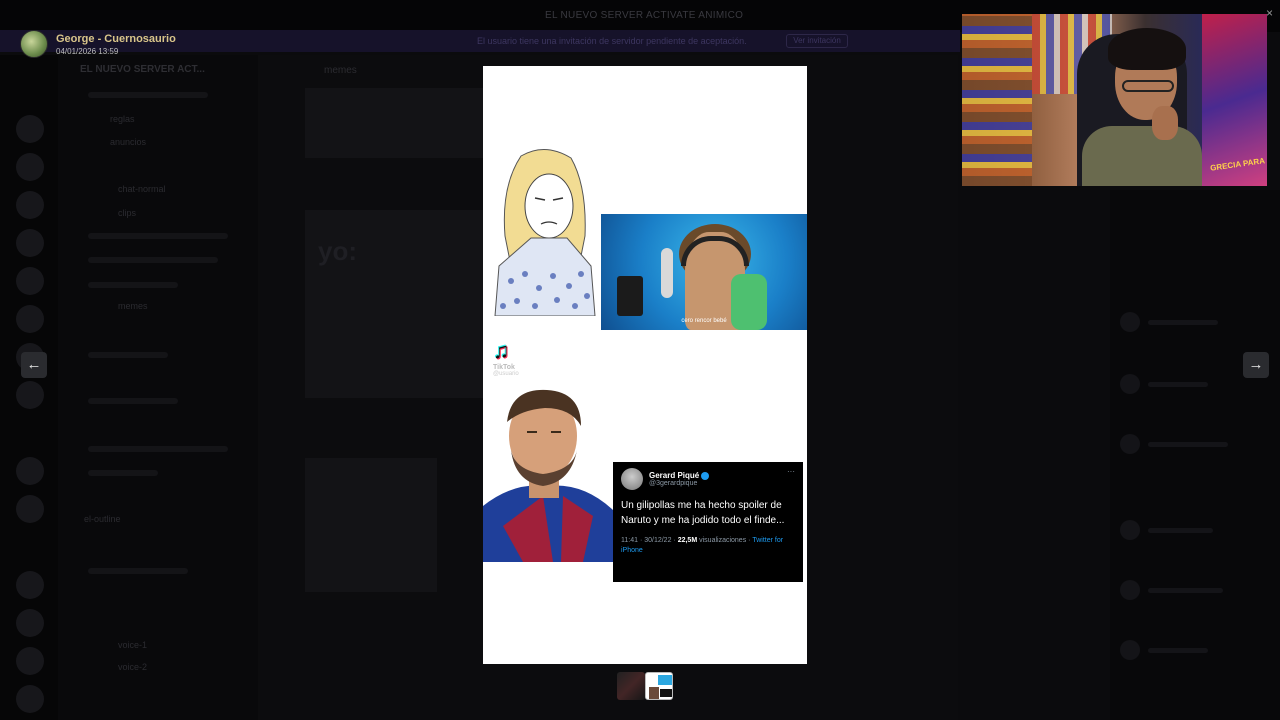  What do you see at coordinates (501, 350) in the screenshot?
I see `tiktok-icon: ♫` at bounding box center [501, 350].